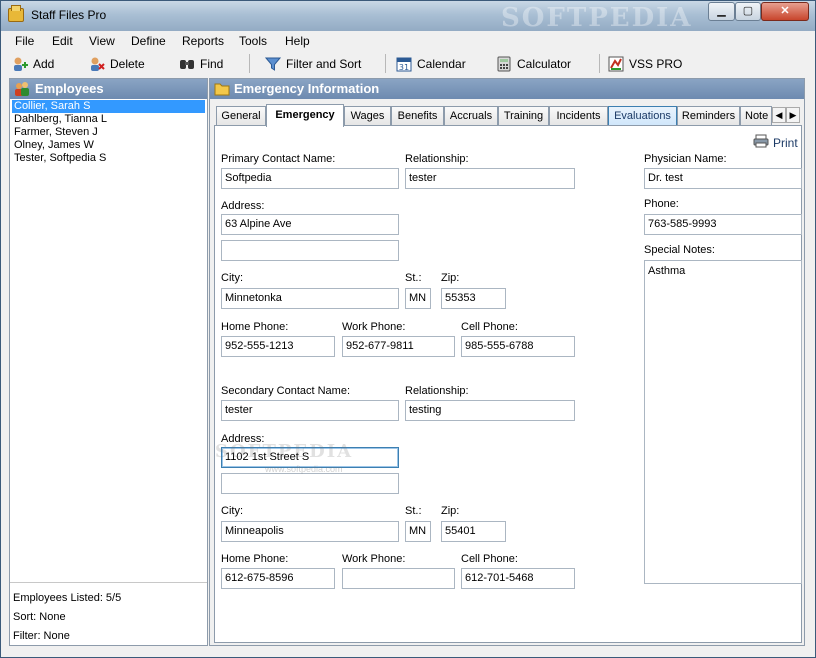  I want to click on calculator-button: Calculator, so click(533, 64).